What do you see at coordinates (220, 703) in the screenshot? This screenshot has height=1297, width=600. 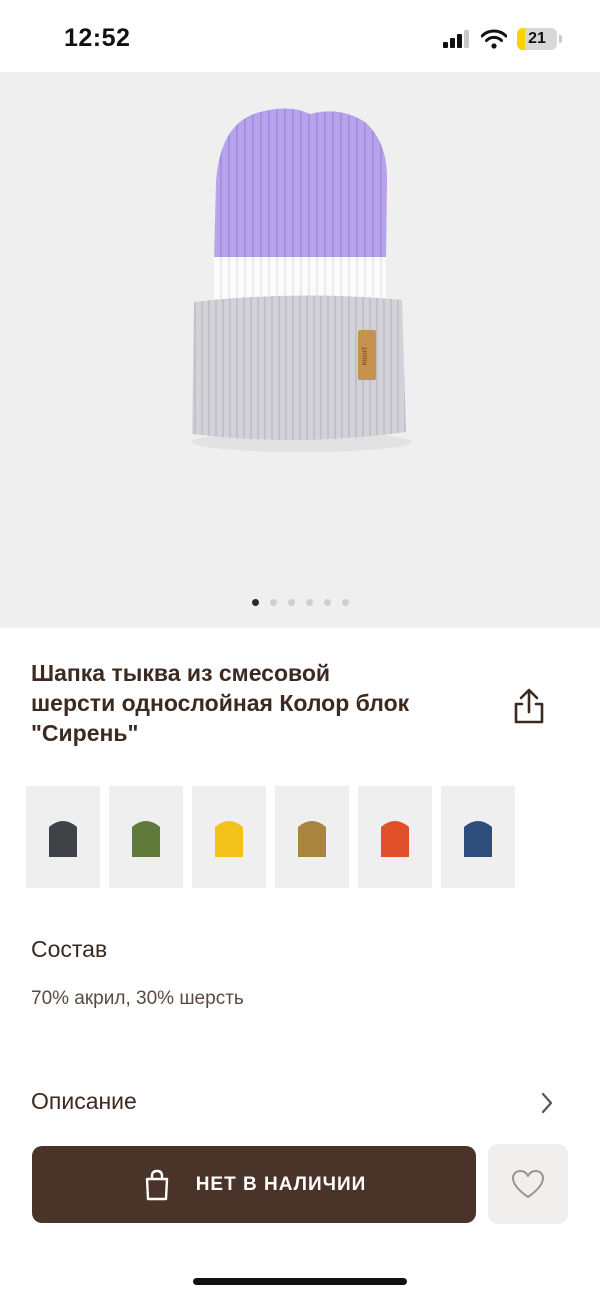 I see `product-title-line: шерсти однослойная Колор блок` at bounding box center [220, 703].